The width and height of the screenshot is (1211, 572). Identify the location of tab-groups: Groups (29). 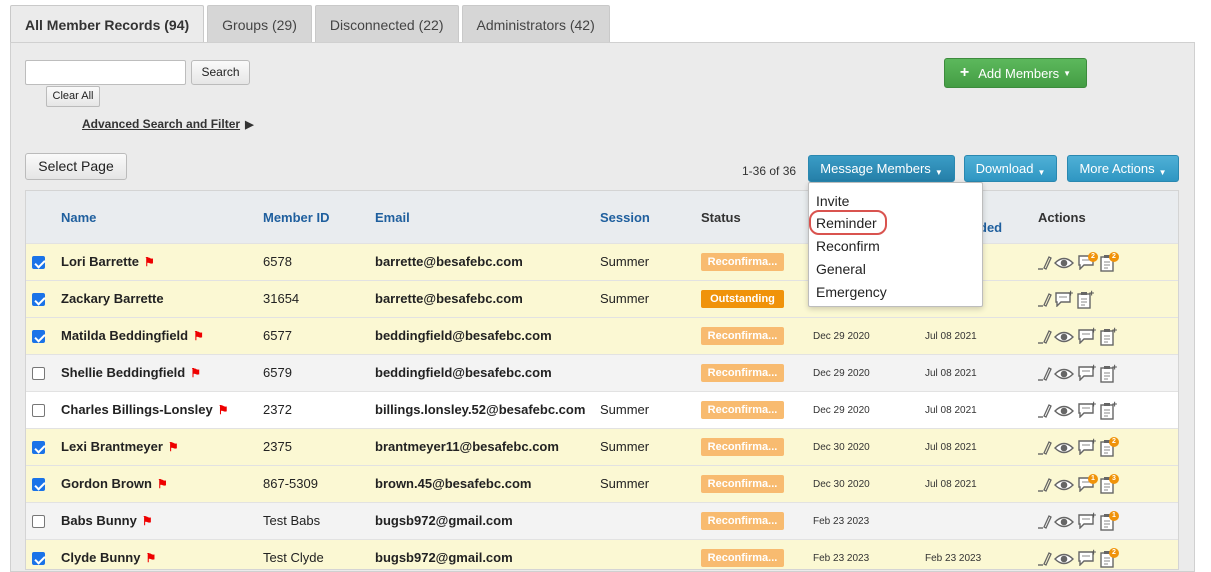
(259, 24).